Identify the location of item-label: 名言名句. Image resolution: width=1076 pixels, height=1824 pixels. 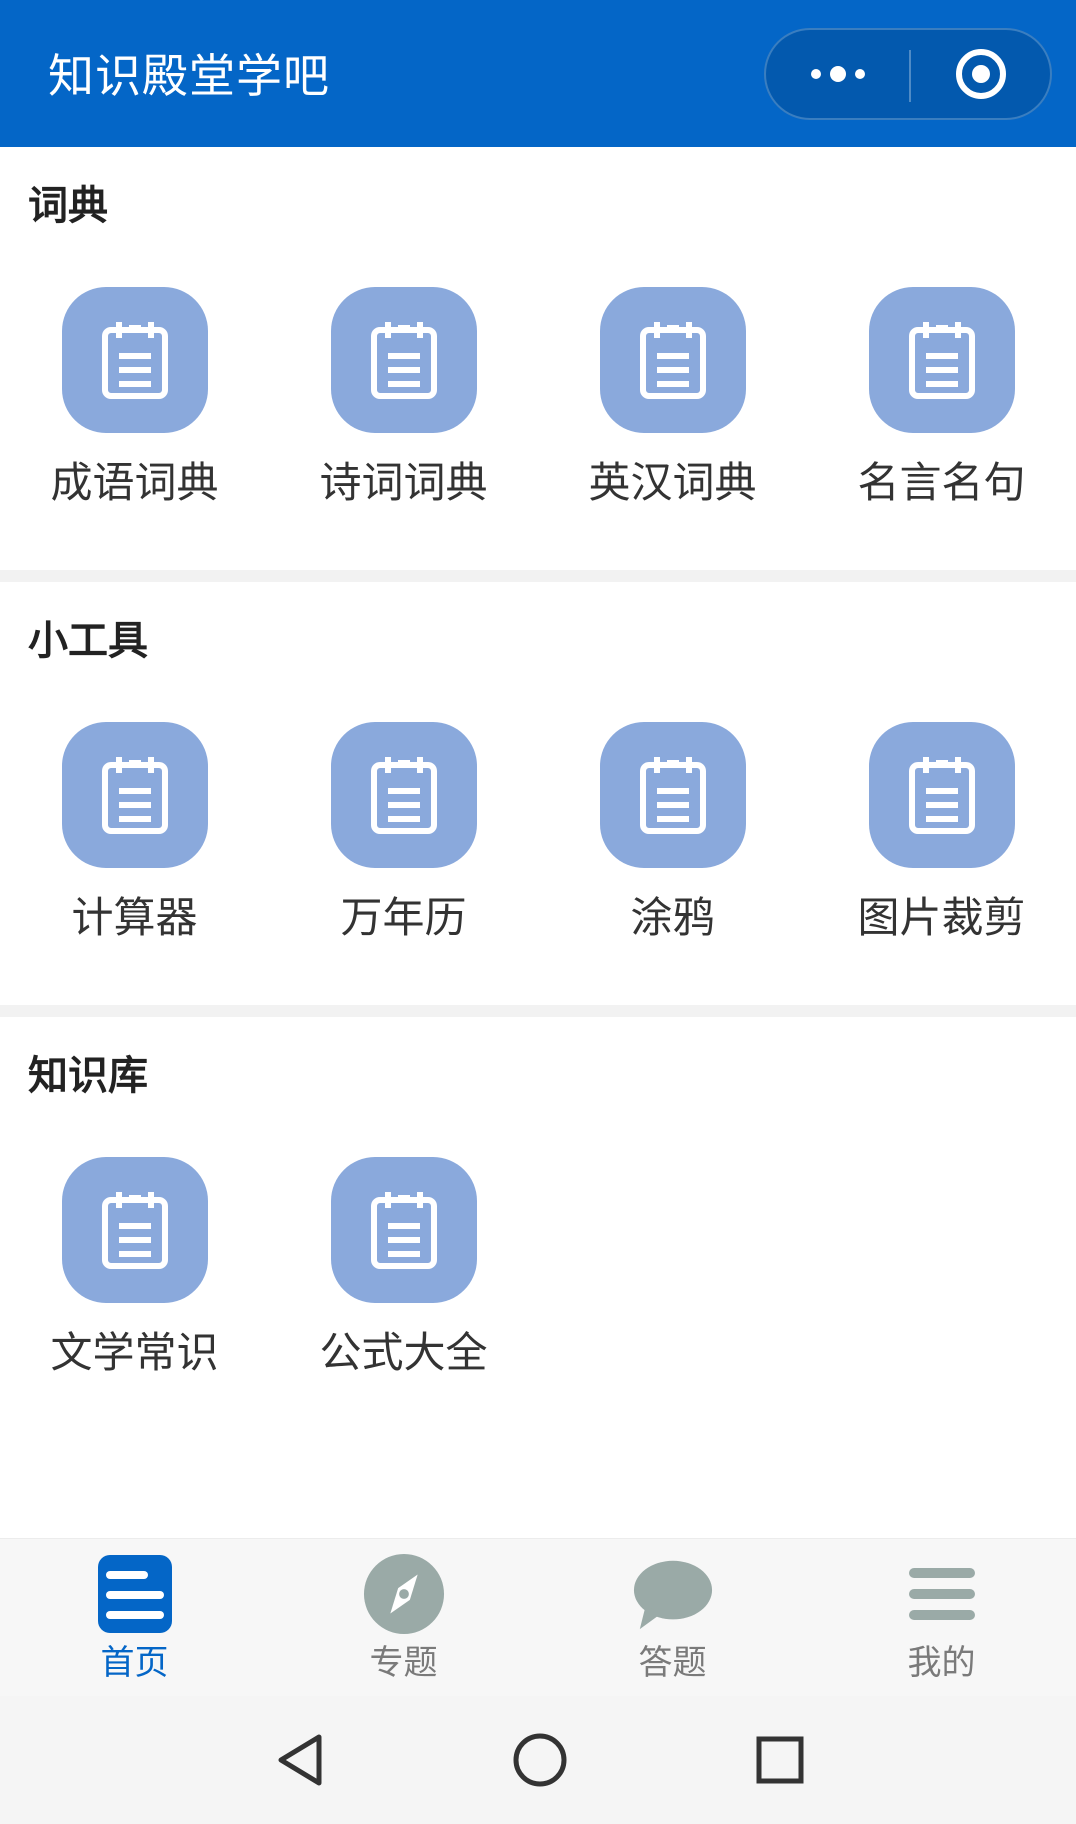
(941, 482).